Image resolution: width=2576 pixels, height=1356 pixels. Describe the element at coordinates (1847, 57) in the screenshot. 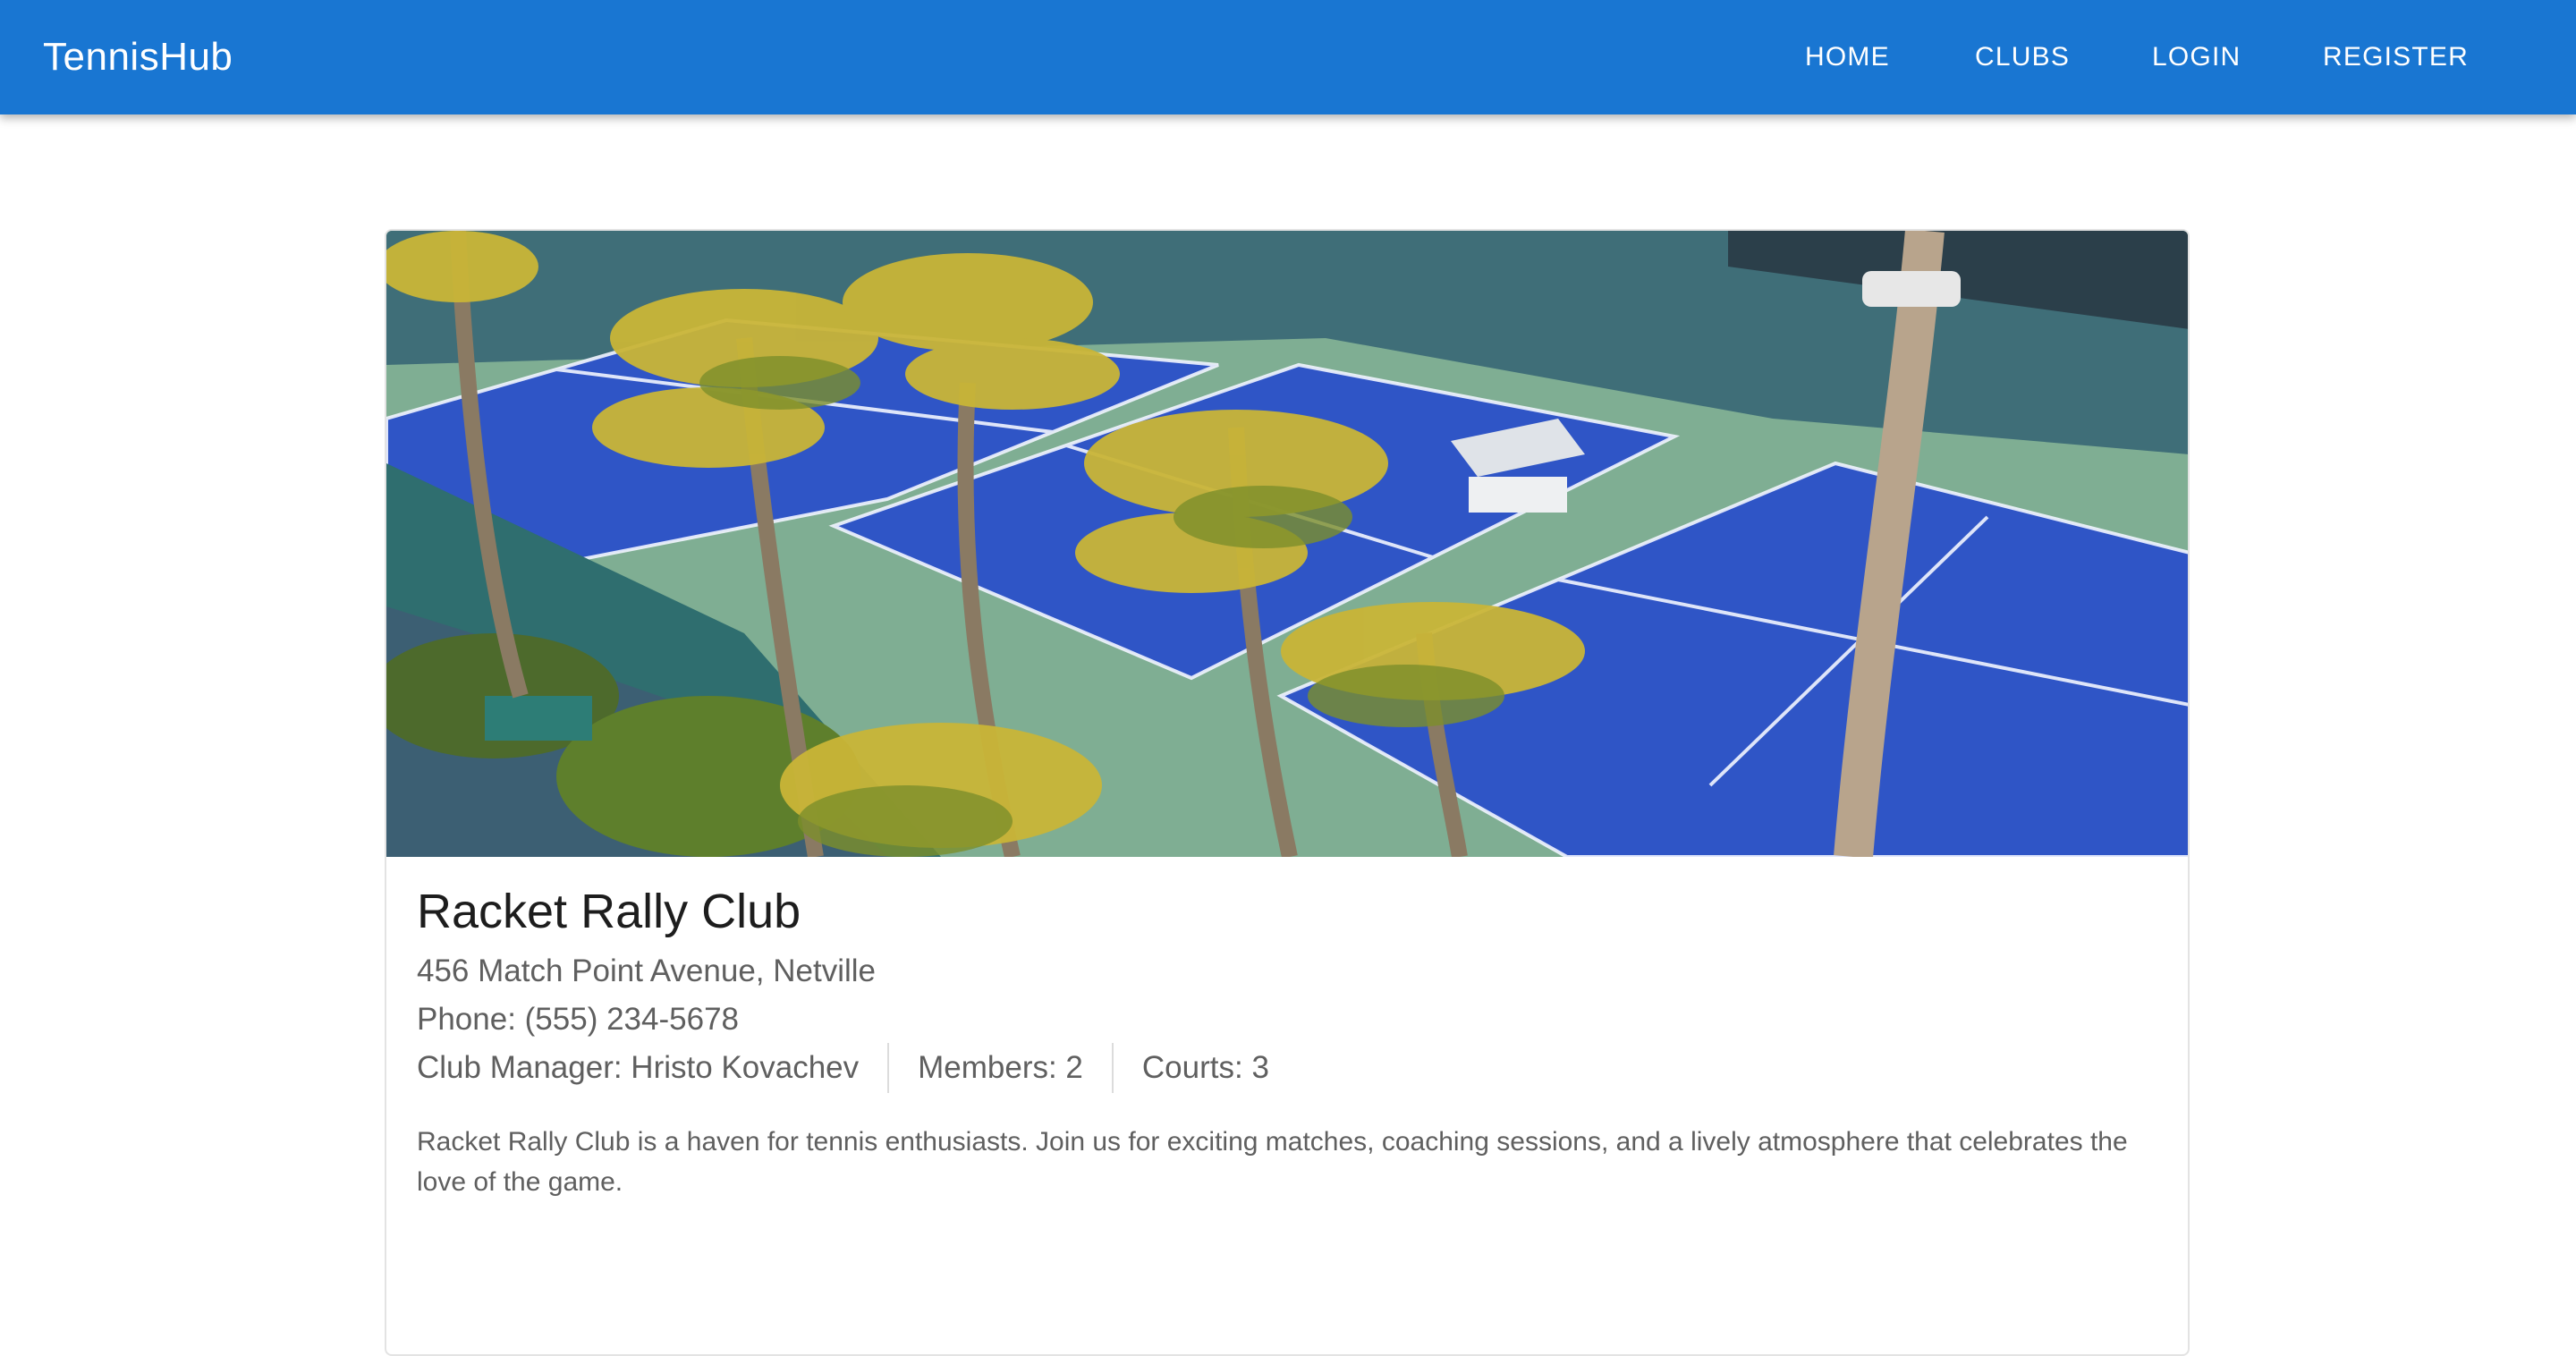

I see `nav-home: HOME` at that location.